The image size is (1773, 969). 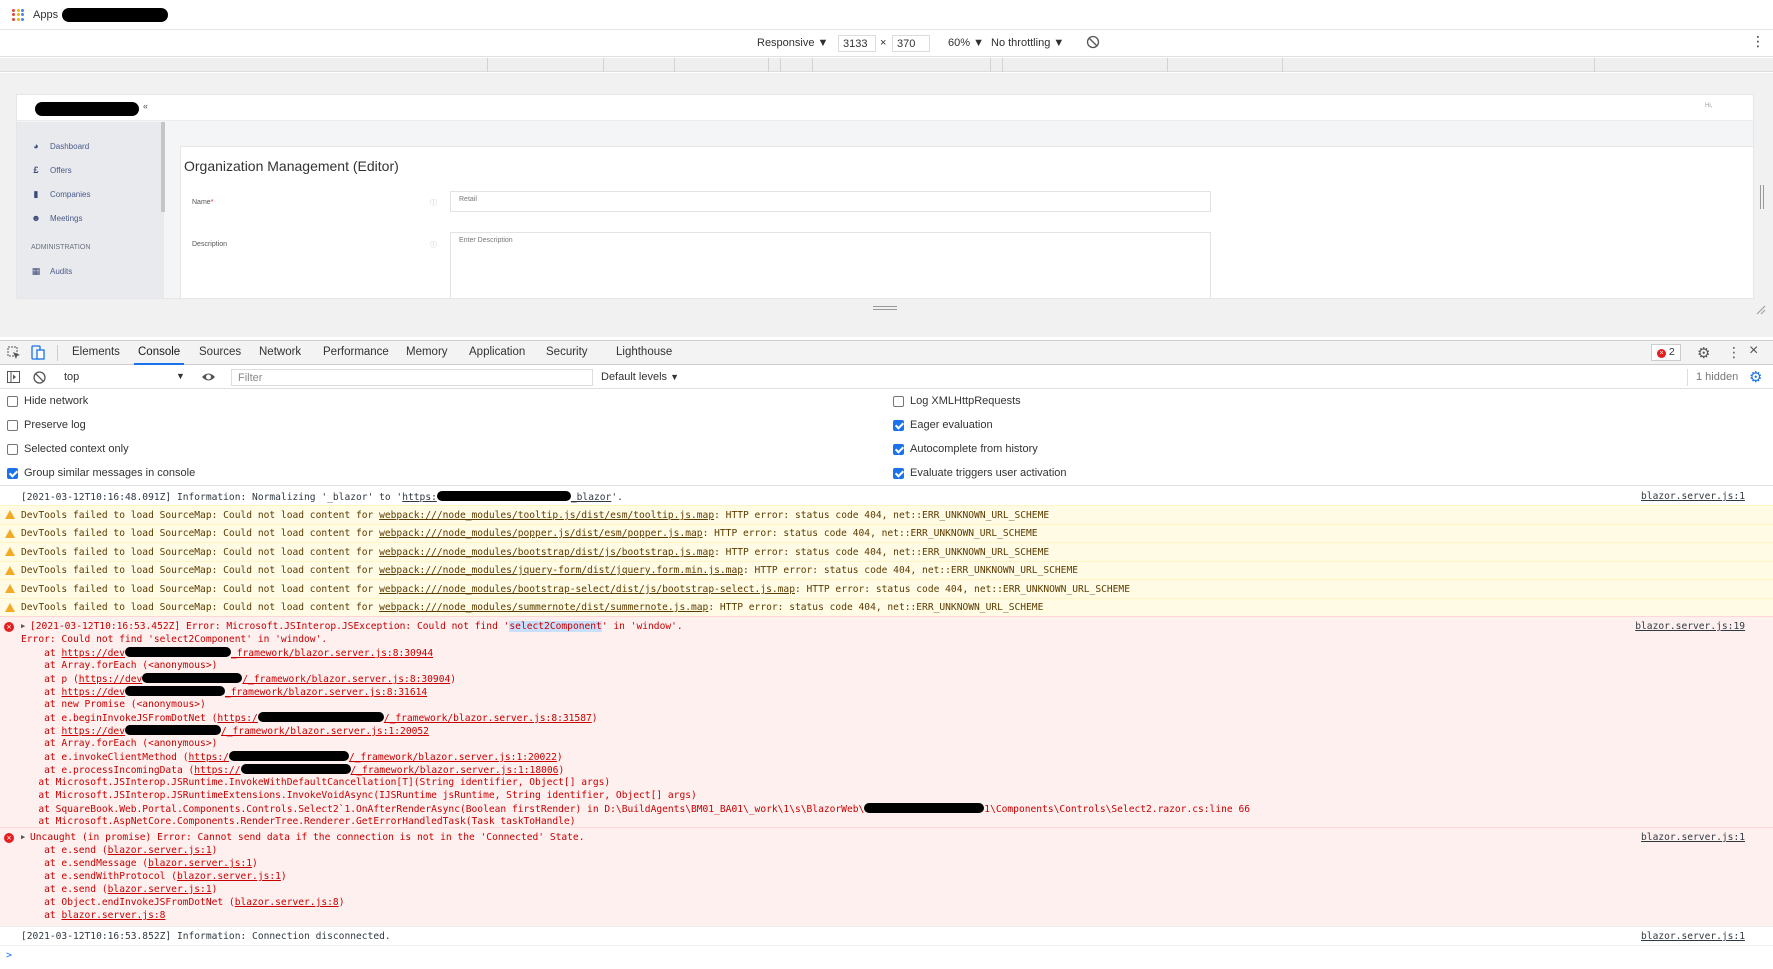 What do you see at coordinates (60, 147) in the screenshot?
I see `sidebar-item-dashboard: ◕ Dashboard` at bounding box center [60, 147].